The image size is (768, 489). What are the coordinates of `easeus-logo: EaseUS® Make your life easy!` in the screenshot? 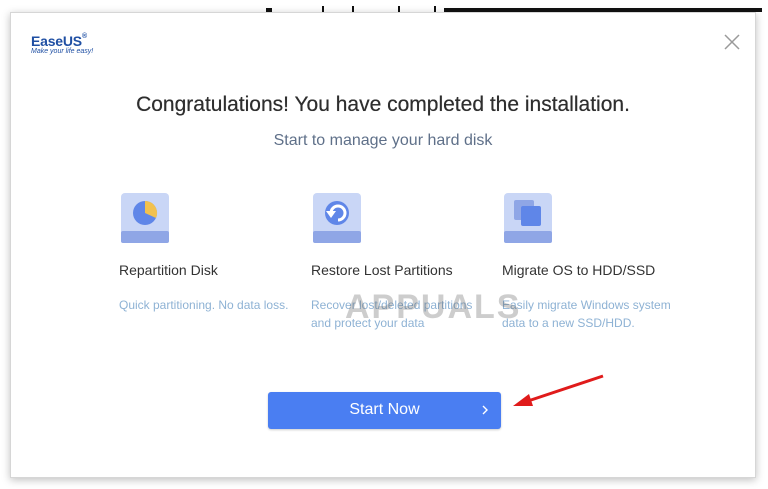 It's located at (62, 44).